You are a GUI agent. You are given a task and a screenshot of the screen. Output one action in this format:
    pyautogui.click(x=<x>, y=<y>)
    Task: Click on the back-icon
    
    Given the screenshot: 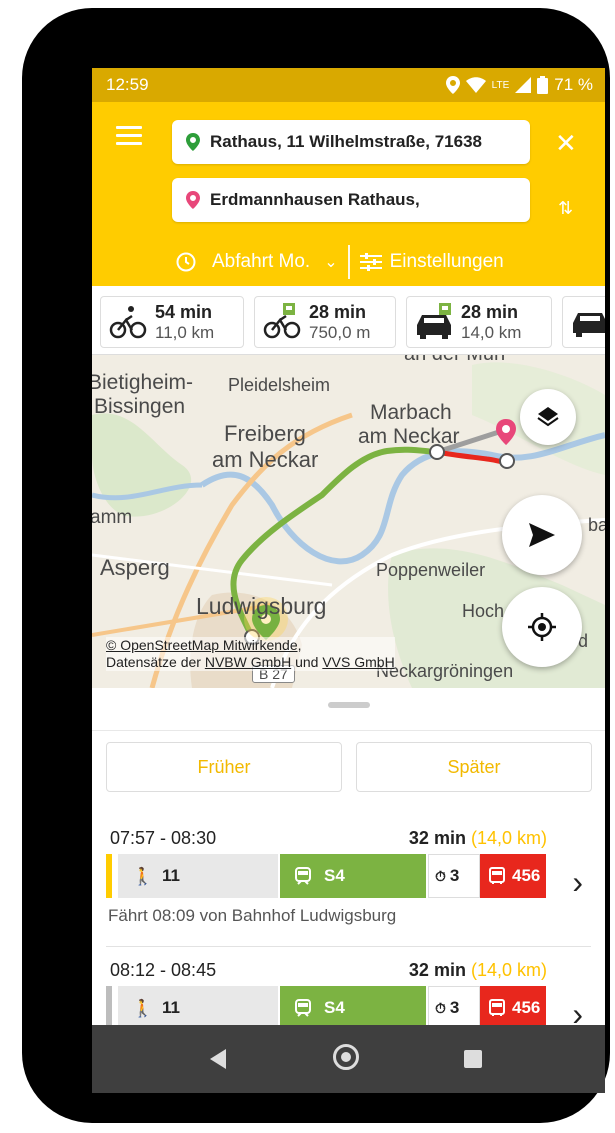 What is the action you would take?
    pyautogui.click(x=218, y=1059)
    